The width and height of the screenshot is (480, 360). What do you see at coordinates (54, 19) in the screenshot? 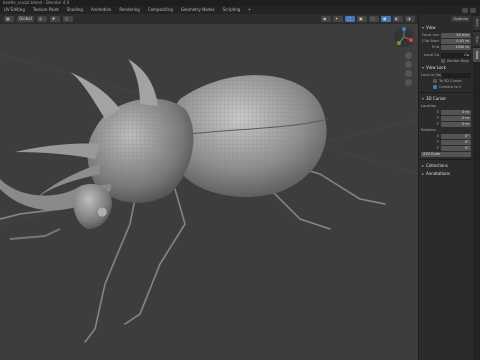
I see `snap-button: ❖` at bounding box center [54, 19].